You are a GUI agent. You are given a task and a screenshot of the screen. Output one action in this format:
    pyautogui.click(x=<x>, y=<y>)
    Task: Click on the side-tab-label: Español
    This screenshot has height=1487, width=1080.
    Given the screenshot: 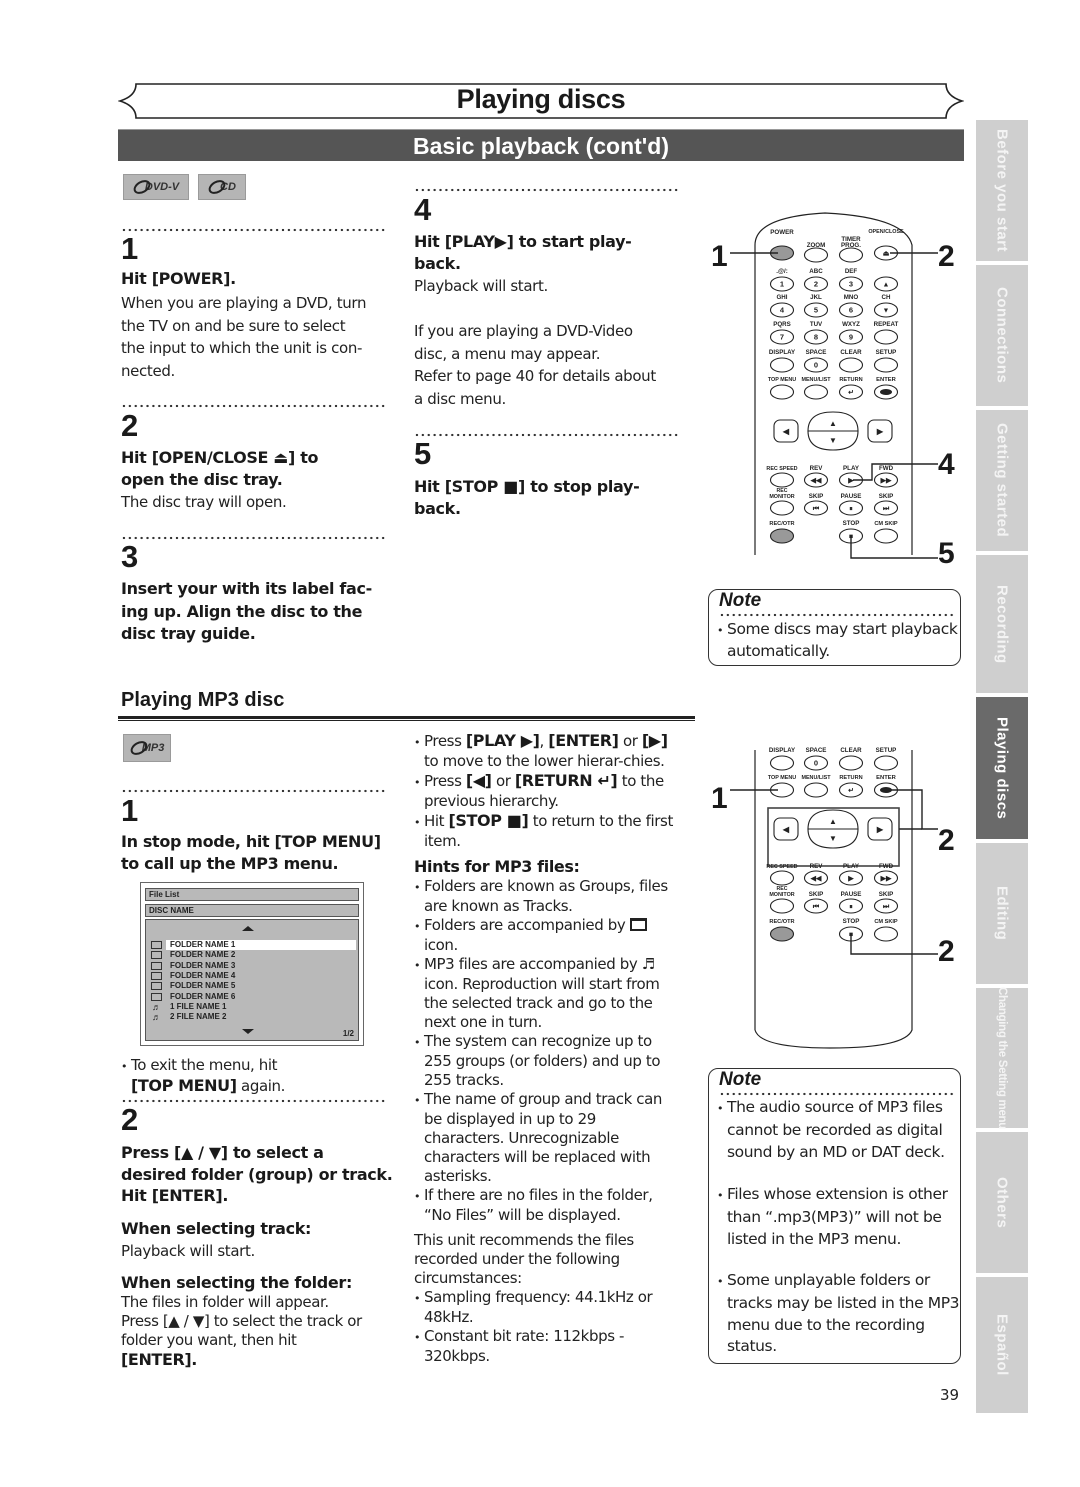 What is the action you would take?
    pyautogui.click(x=1002, y=1345)
    